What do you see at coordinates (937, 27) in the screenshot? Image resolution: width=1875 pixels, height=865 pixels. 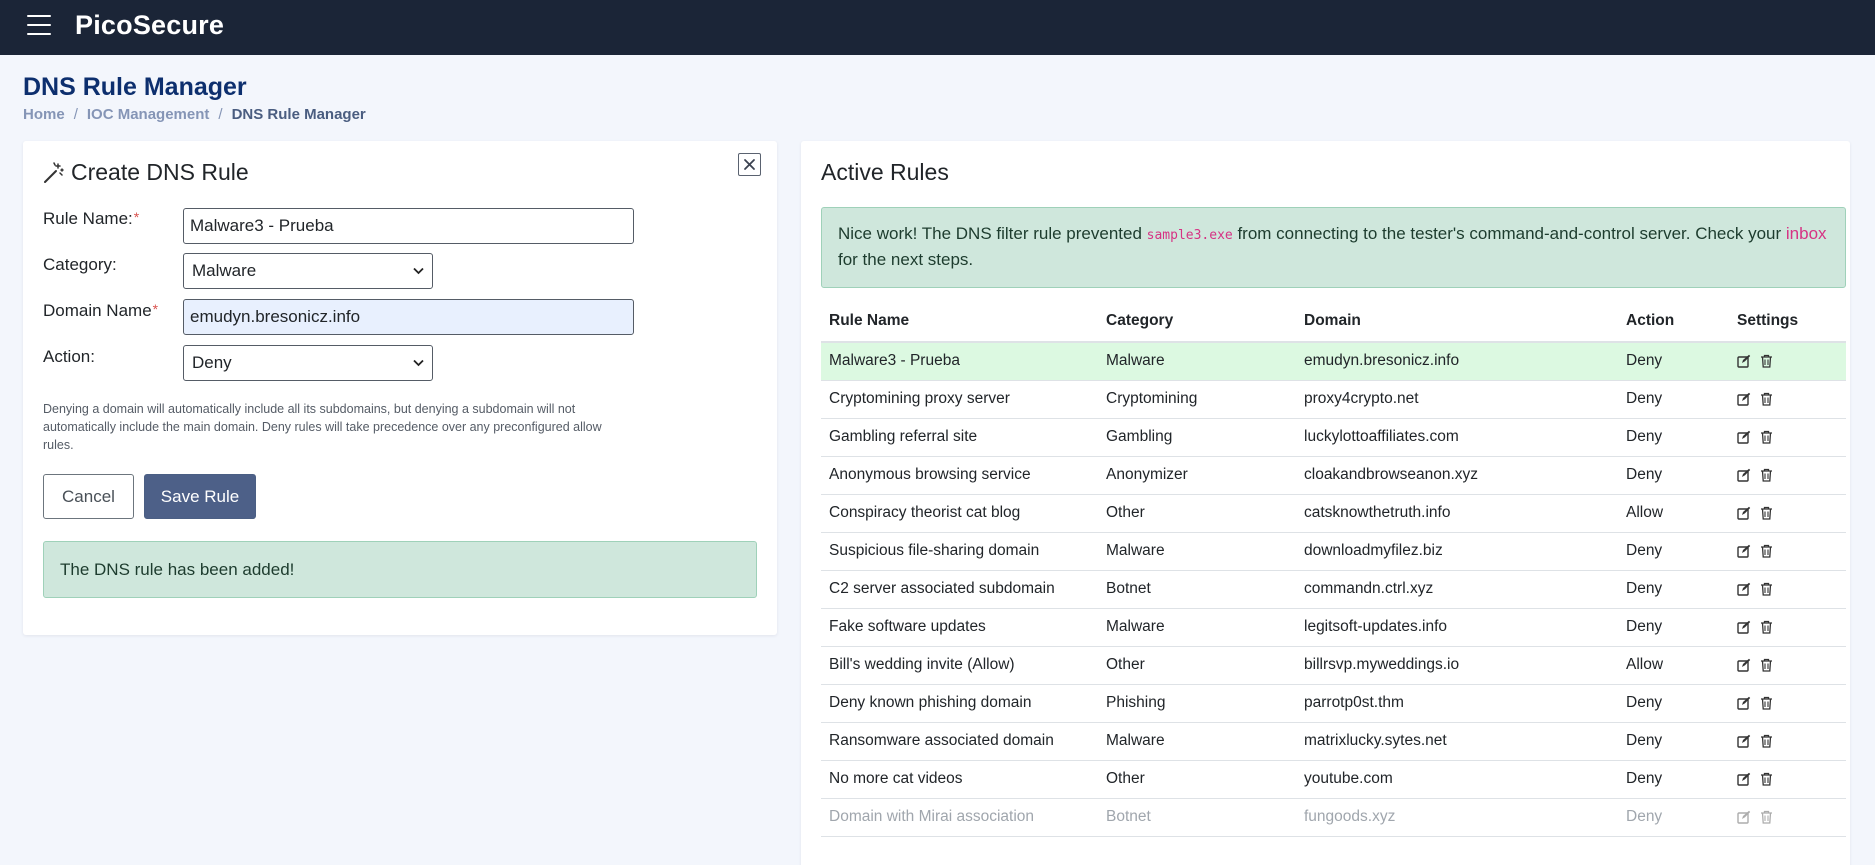 I see `top-navbar: PicoSecure` at bounding box center [937, 27].